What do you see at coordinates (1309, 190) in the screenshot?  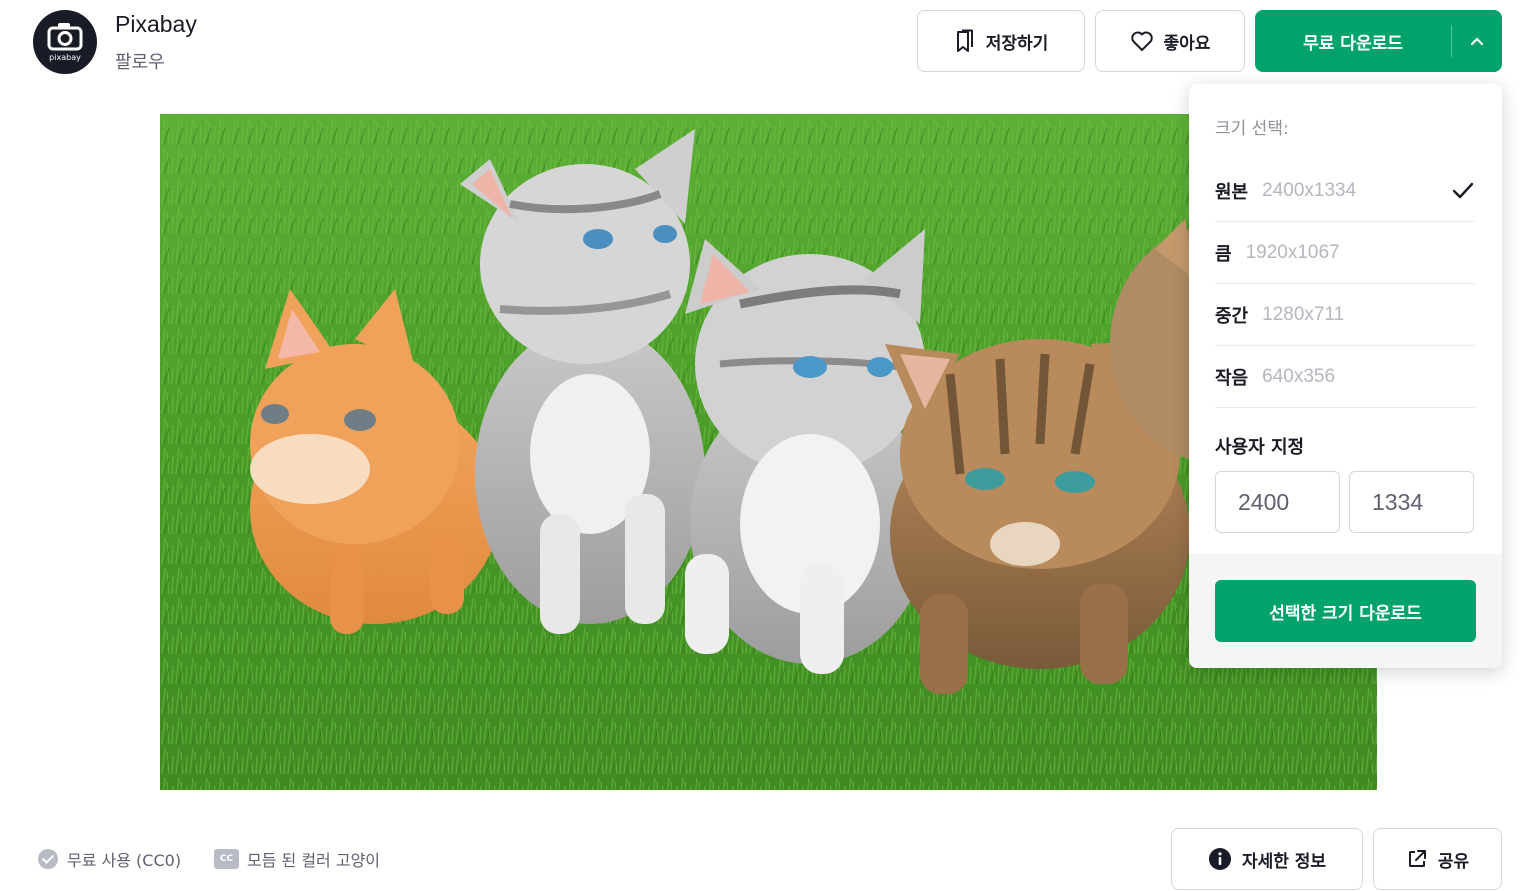 I see `size-dimensions: 2400x1334` at bounding box center [1309, 190].